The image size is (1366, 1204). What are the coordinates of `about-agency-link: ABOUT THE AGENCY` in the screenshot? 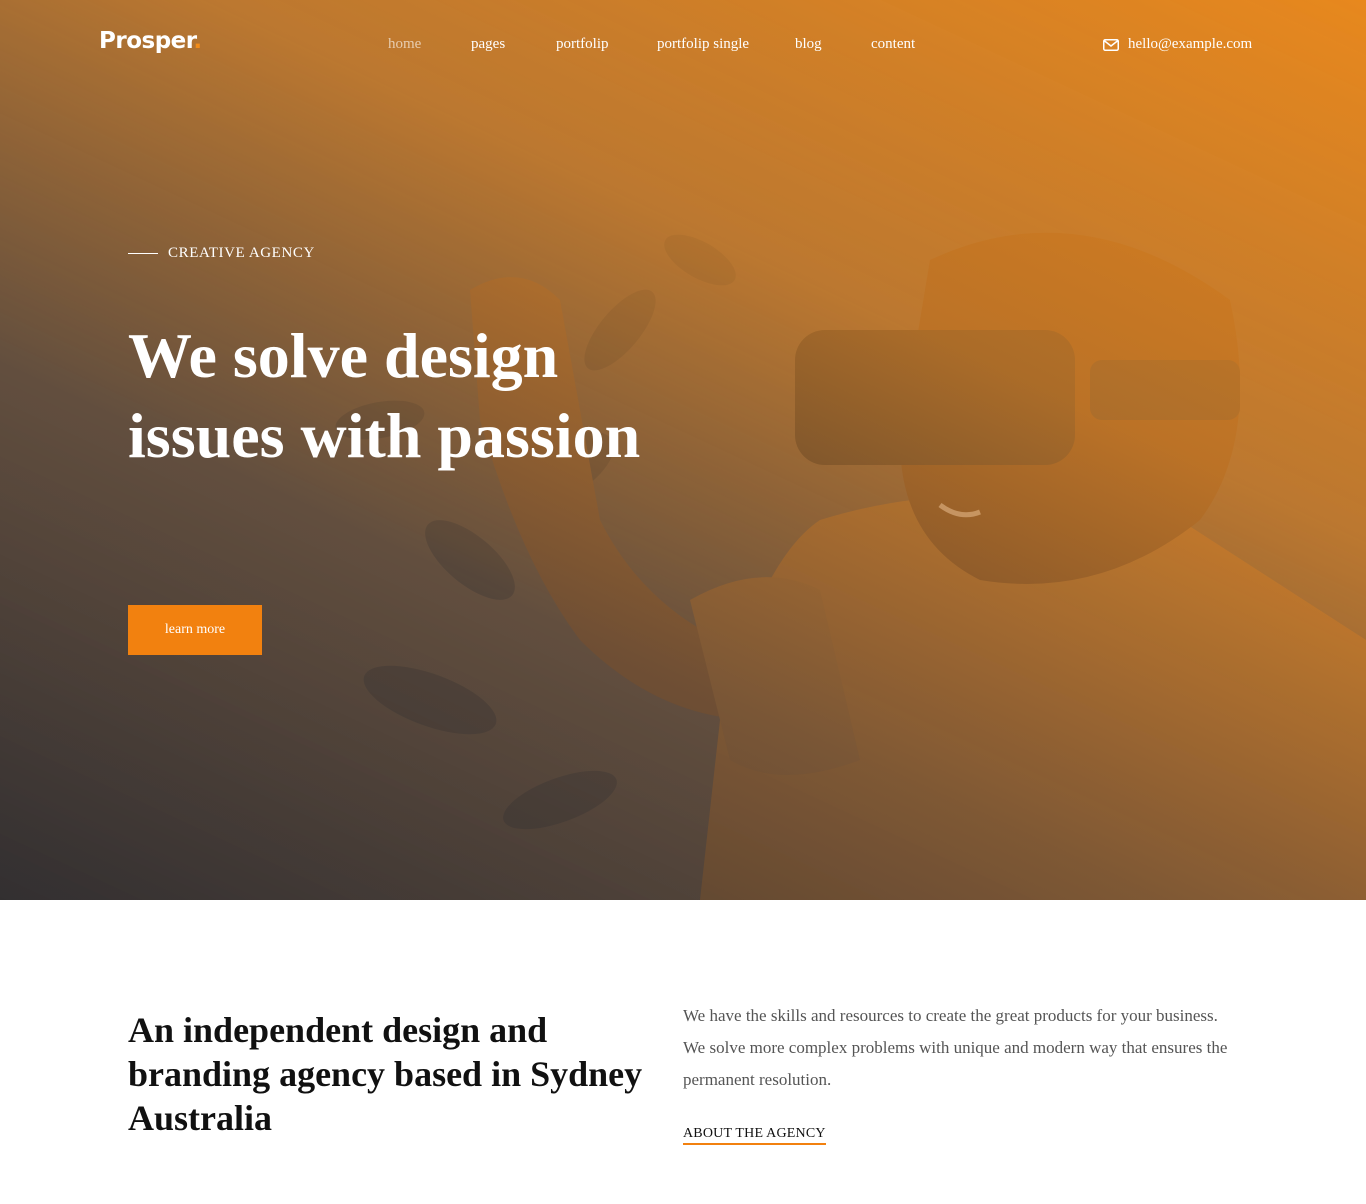 It's located at (754, 1135).